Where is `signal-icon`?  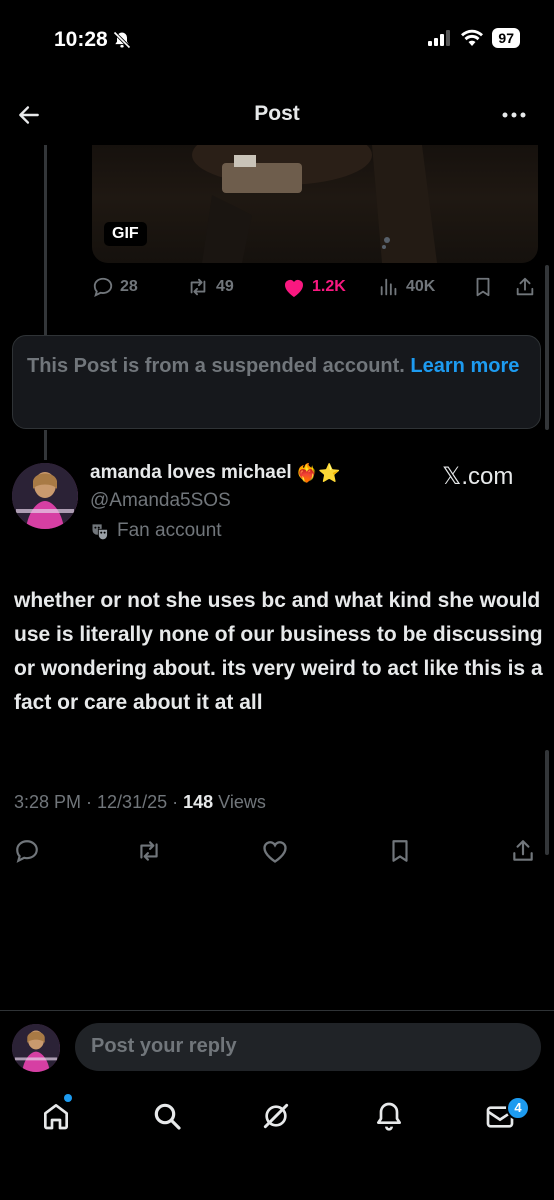
signal-icon is located at coordinates (439, 38).